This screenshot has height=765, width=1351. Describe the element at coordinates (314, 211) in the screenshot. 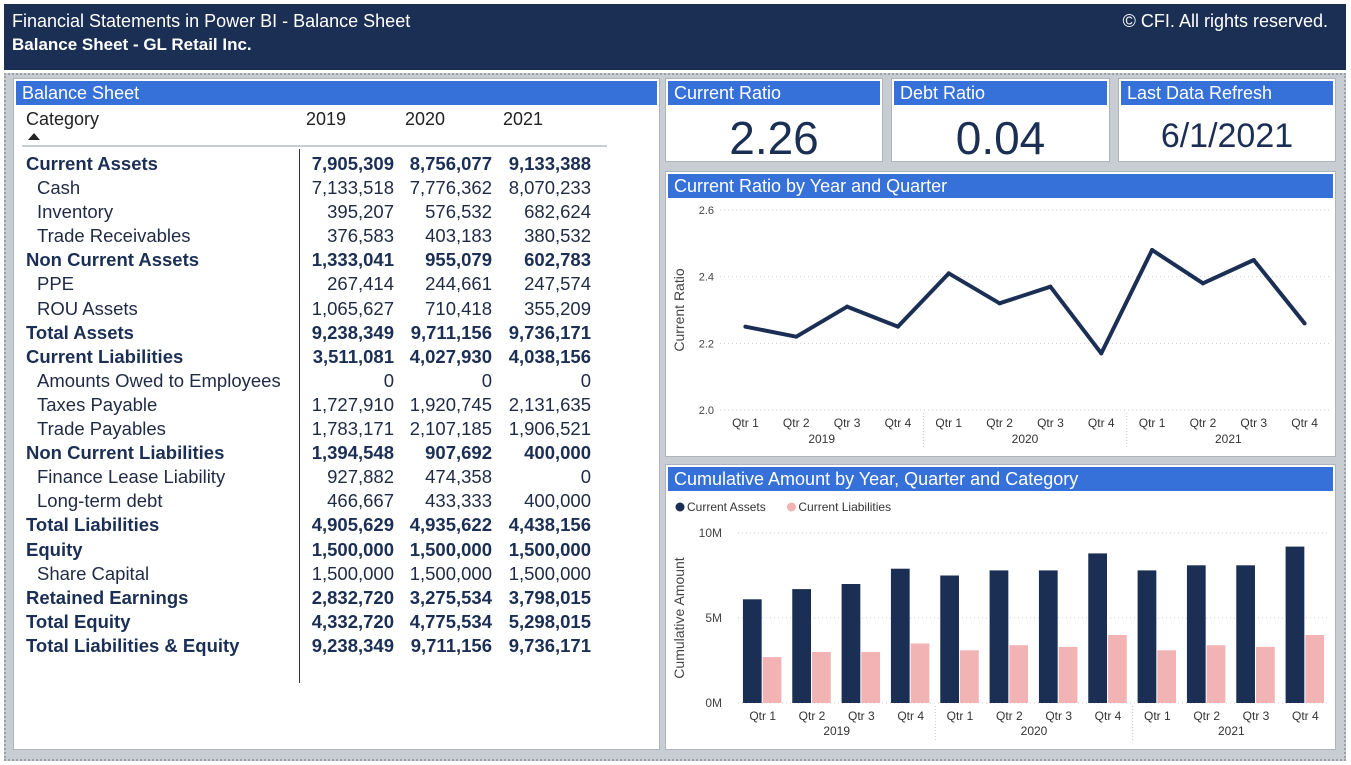

I see `table-row: Inventory 395,207 576,532 682,624` at that location.